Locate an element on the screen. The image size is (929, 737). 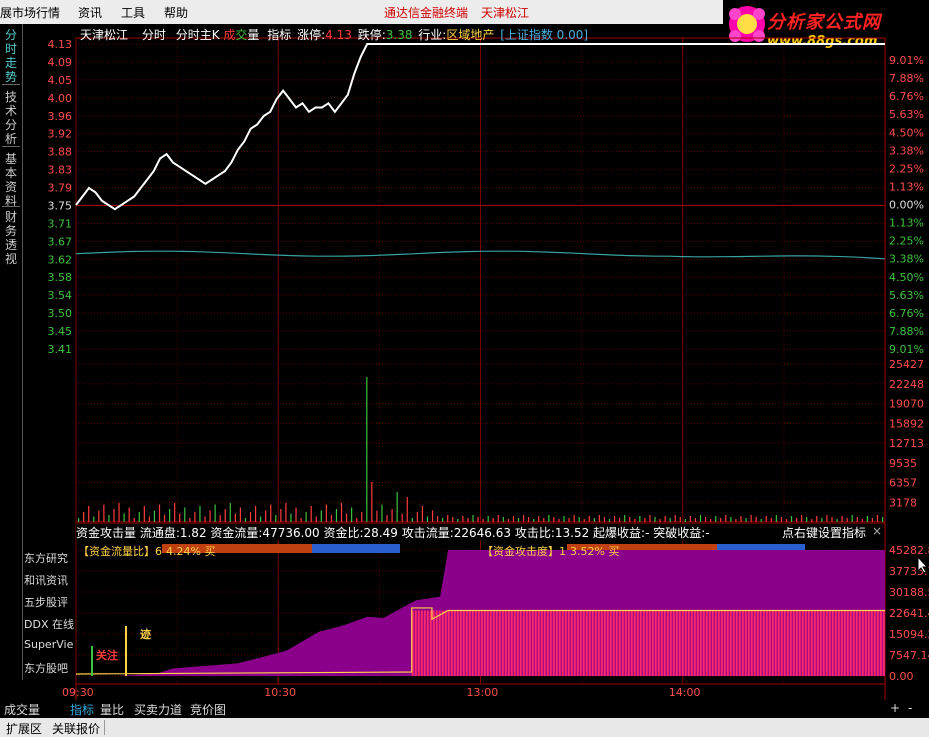
tab-indicator: 指标 is located at coordinates (82, 709).